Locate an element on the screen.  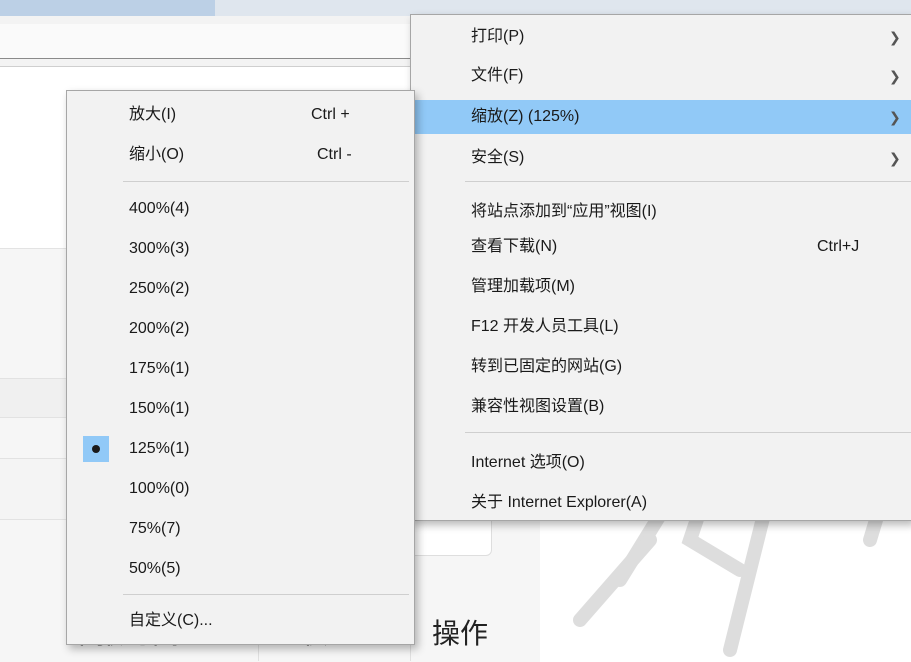
menu-item-label: 转到已固定的网站(G) is located at coordinates (547, 366).